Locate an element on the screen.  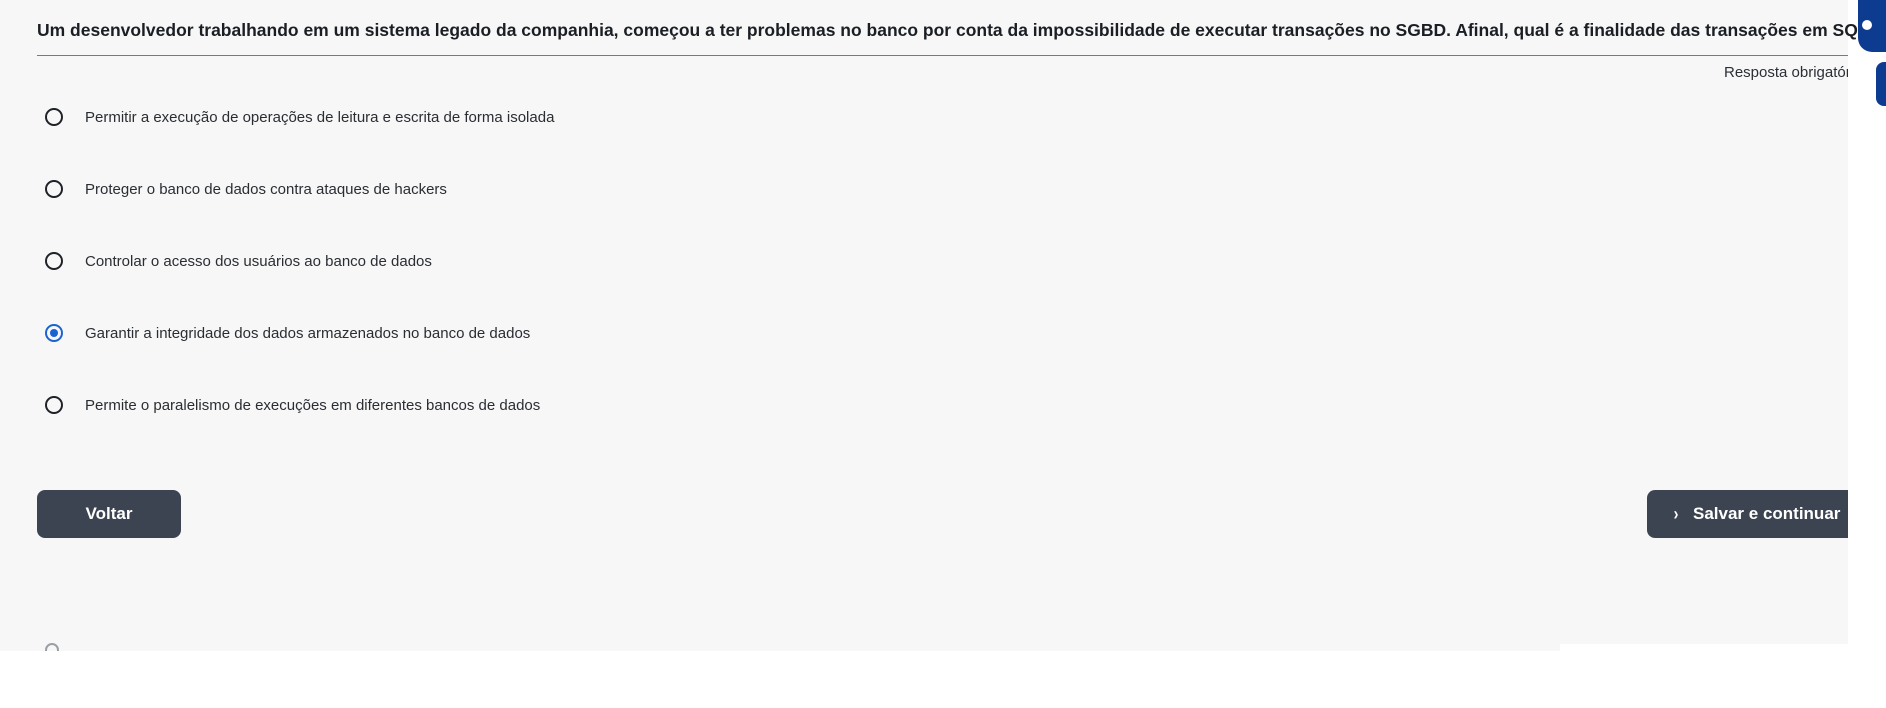
divider is located at coordinates (942, 55).